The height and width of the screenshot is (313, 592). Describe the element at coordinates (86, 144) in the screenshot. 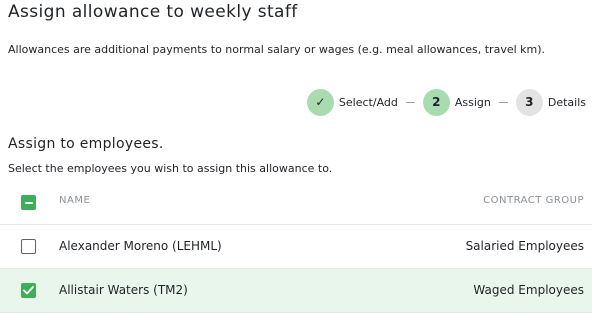

I see `section-title: Assign to employees.` at that location.